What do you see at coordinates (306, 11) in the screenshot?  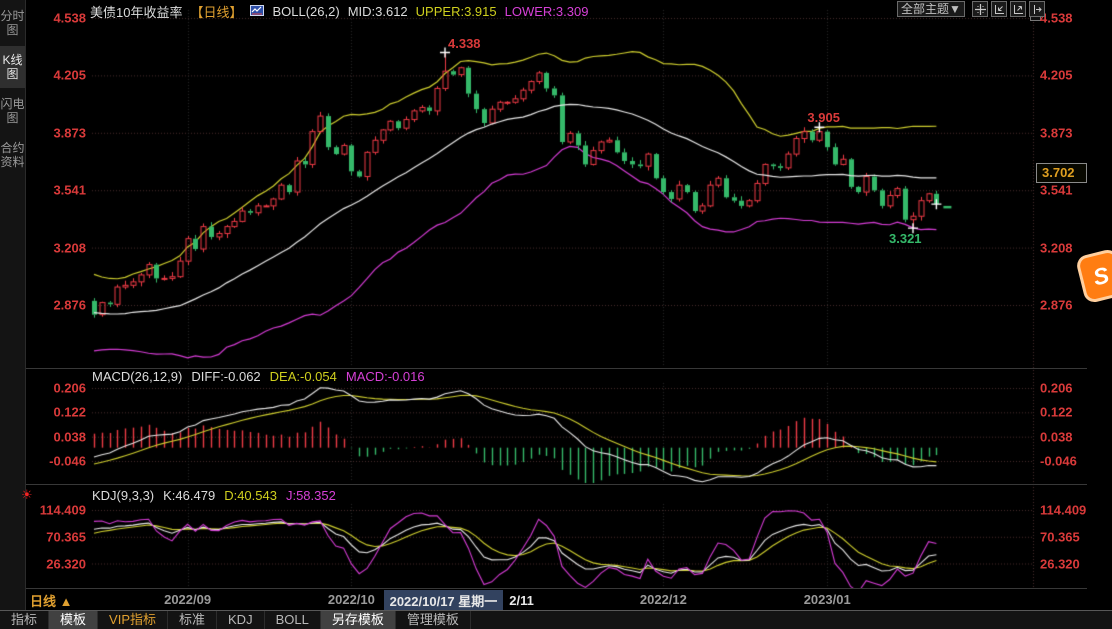 I see `boll-label: BOLL(26,2)` at bounding box center [306, 11].